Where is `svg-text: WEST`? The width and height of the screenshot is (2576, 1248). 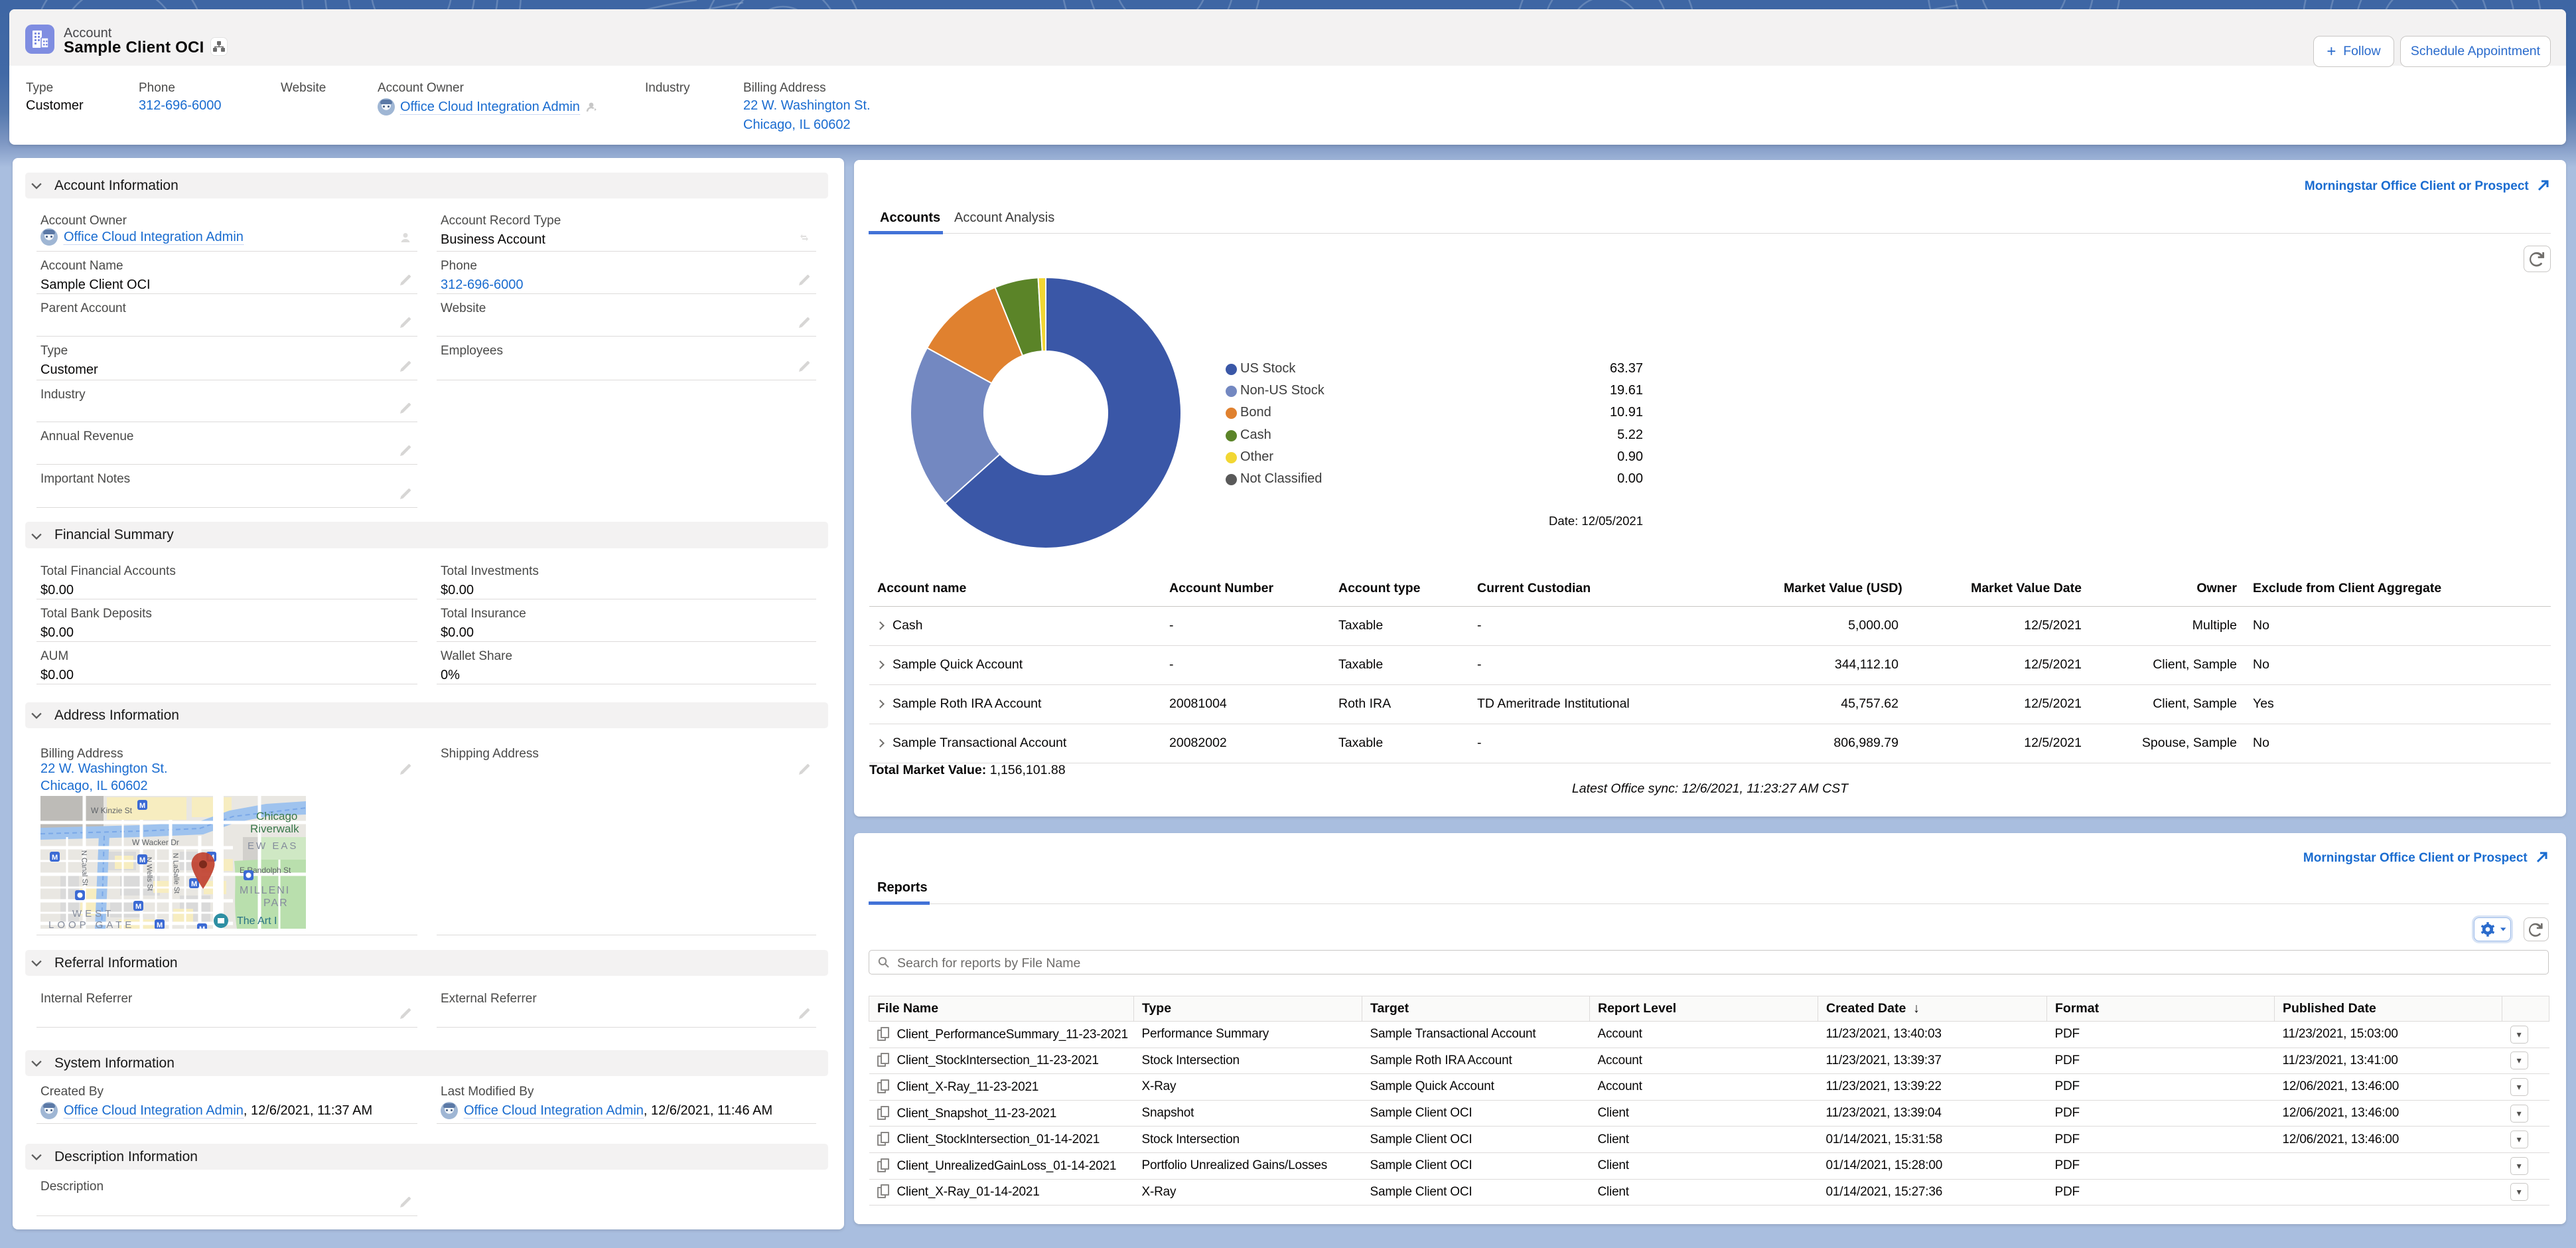
svg-text: WEST is located at coordinates (93, 913).